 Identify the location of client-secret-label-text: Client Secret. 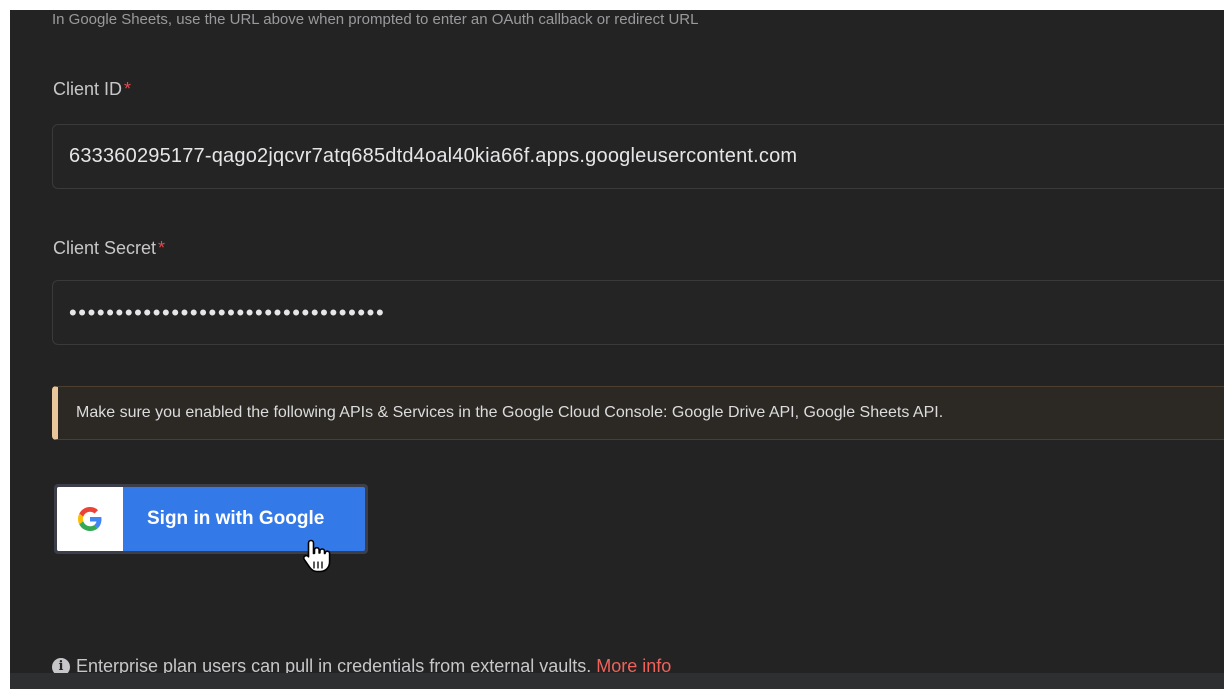
(105, 248).